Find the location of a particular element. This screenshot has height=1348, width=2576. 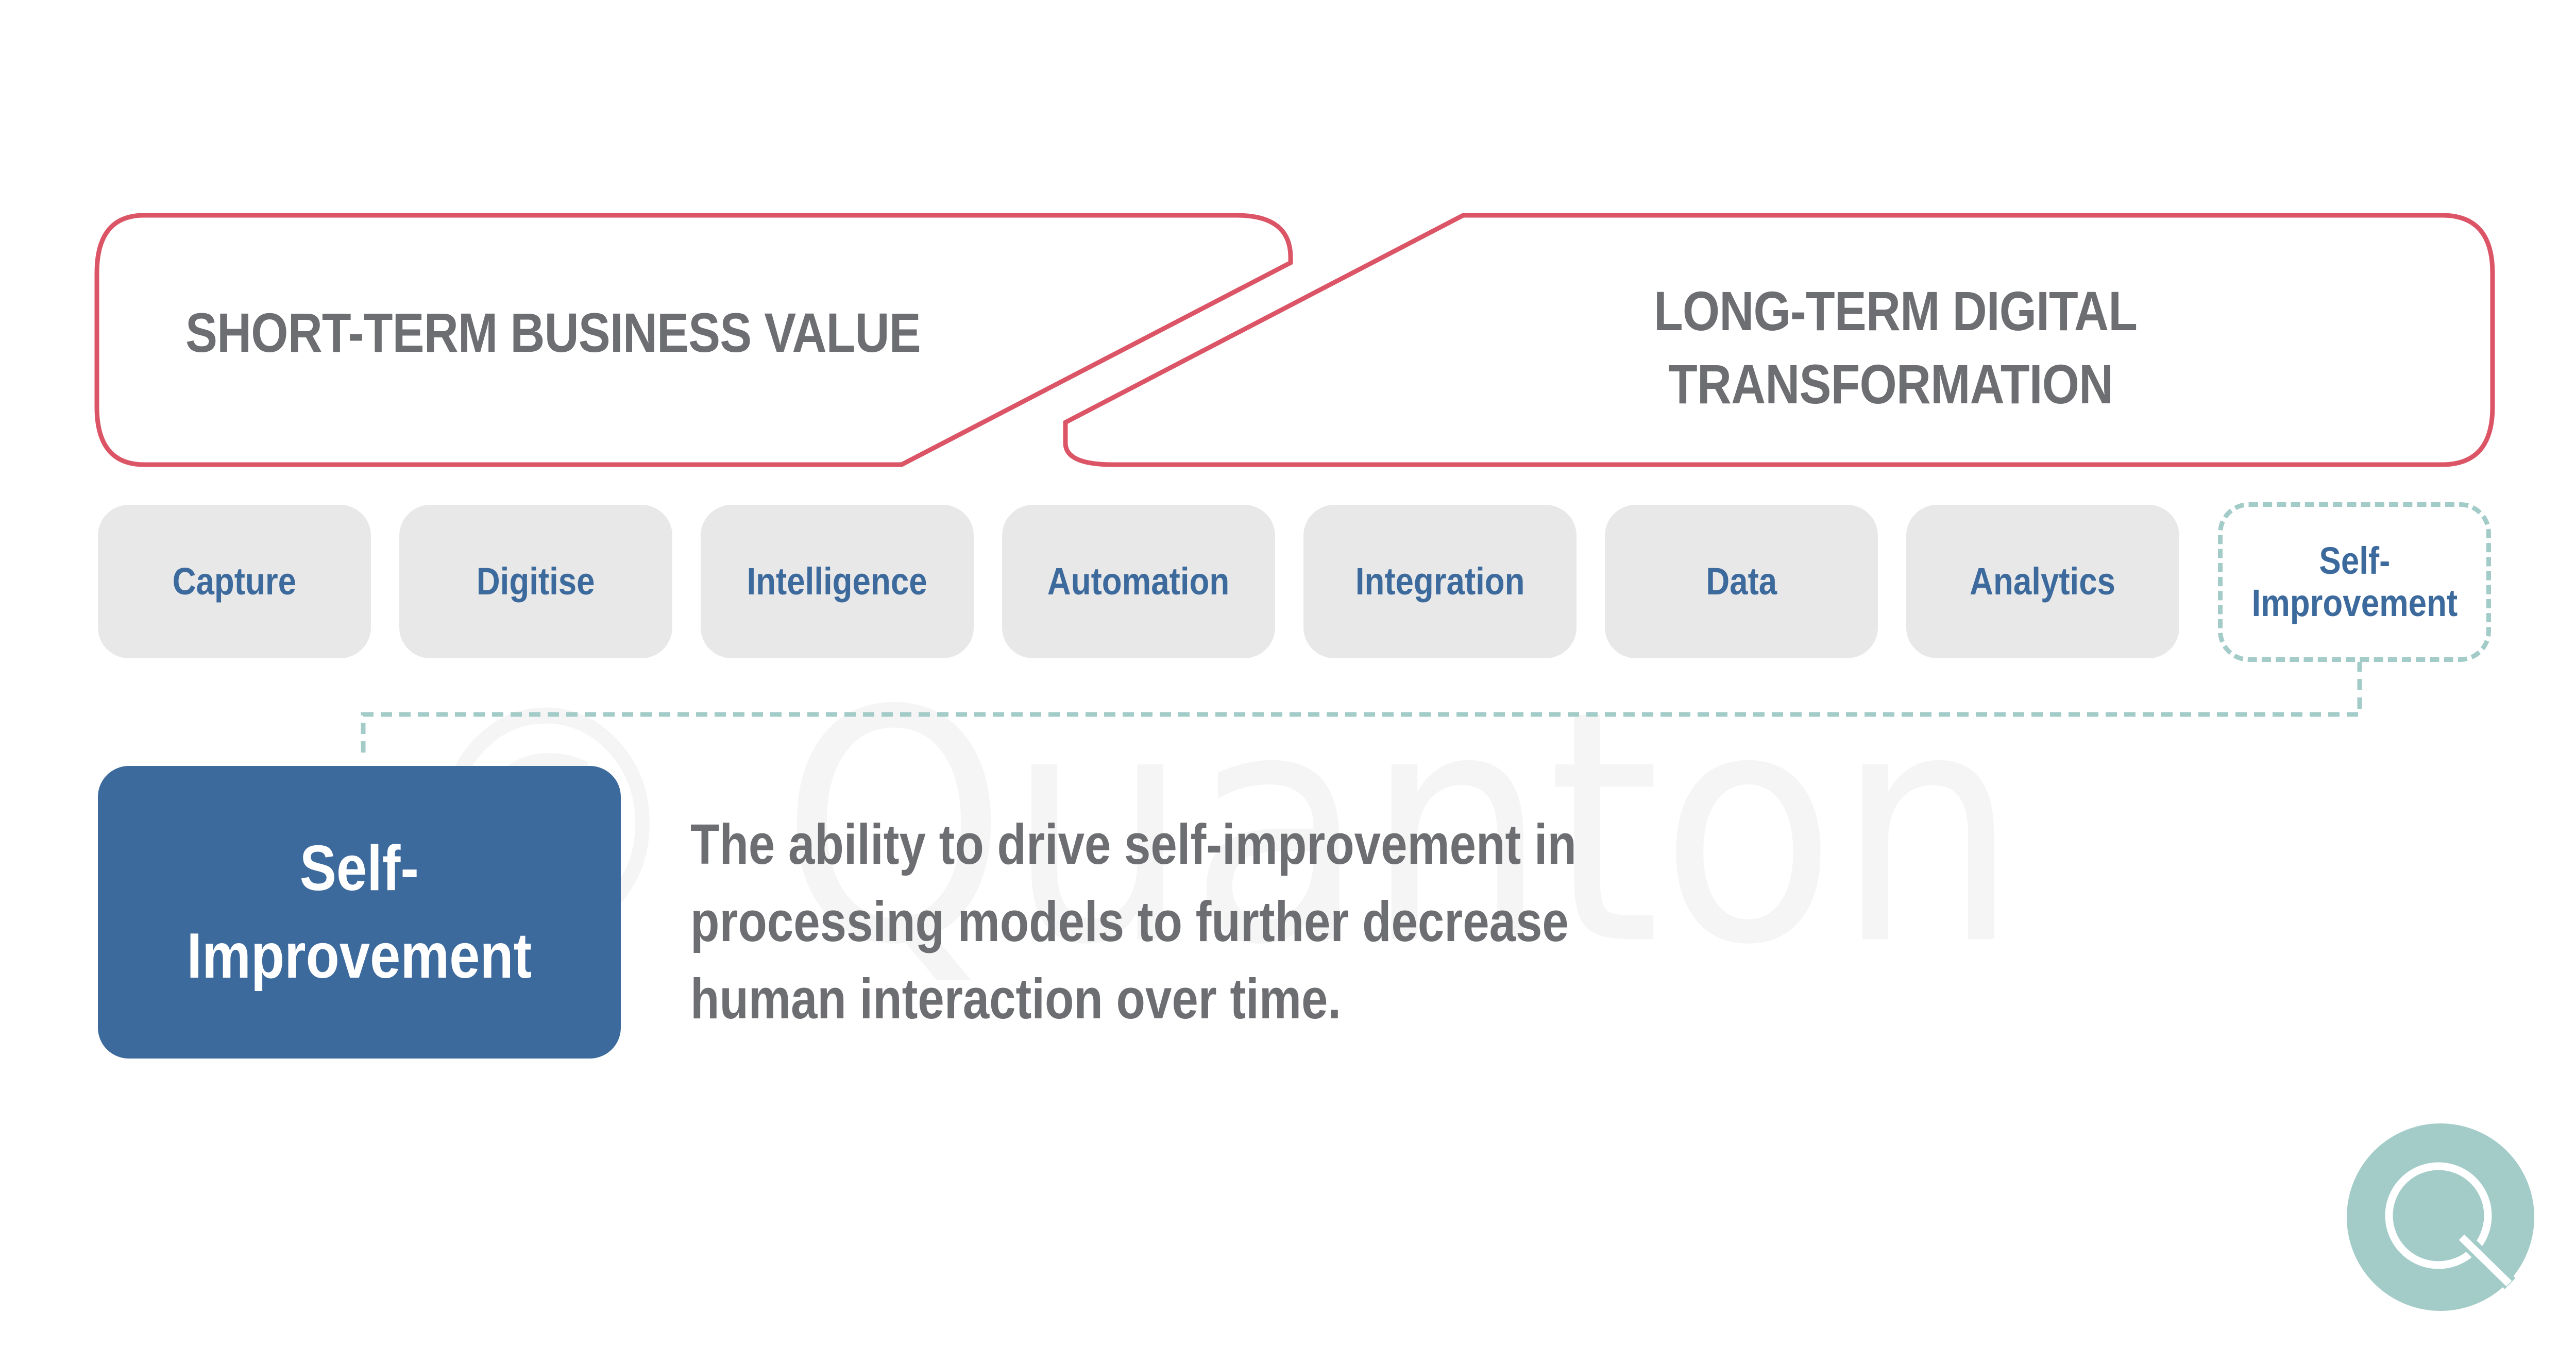

stage-label: Automation is located at coordinates (1138, 581).